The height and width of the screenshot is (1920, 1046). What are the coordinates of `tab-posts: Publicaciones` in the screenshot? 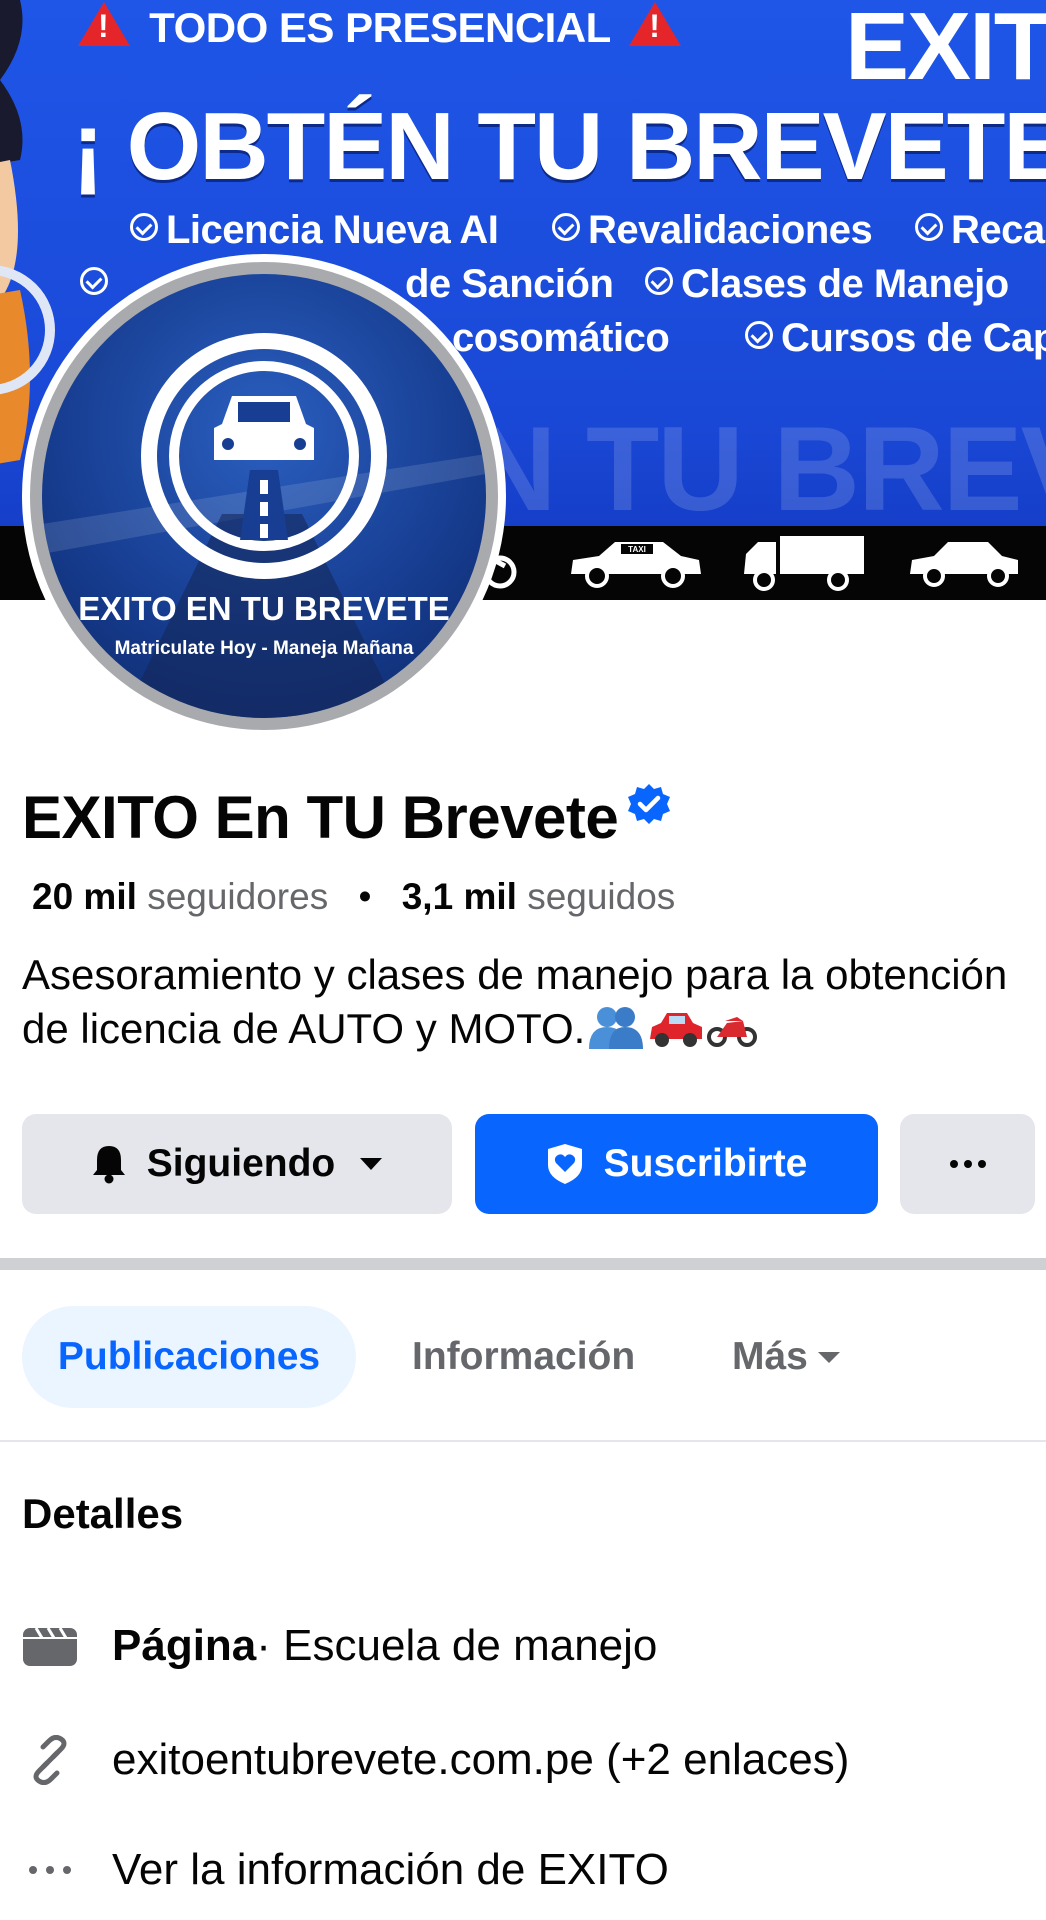 It's located at (189, 1357).